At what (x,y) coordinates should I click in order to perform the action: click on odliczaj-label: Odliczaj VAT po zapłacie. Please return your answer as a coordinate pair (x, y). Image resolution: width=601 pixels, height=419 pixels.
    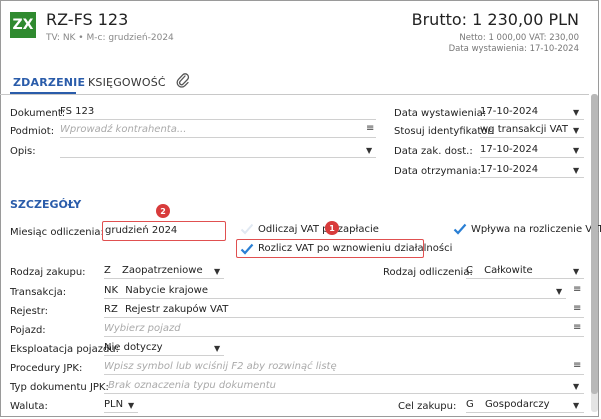
    Looking at the image, I should click on (318, 229).